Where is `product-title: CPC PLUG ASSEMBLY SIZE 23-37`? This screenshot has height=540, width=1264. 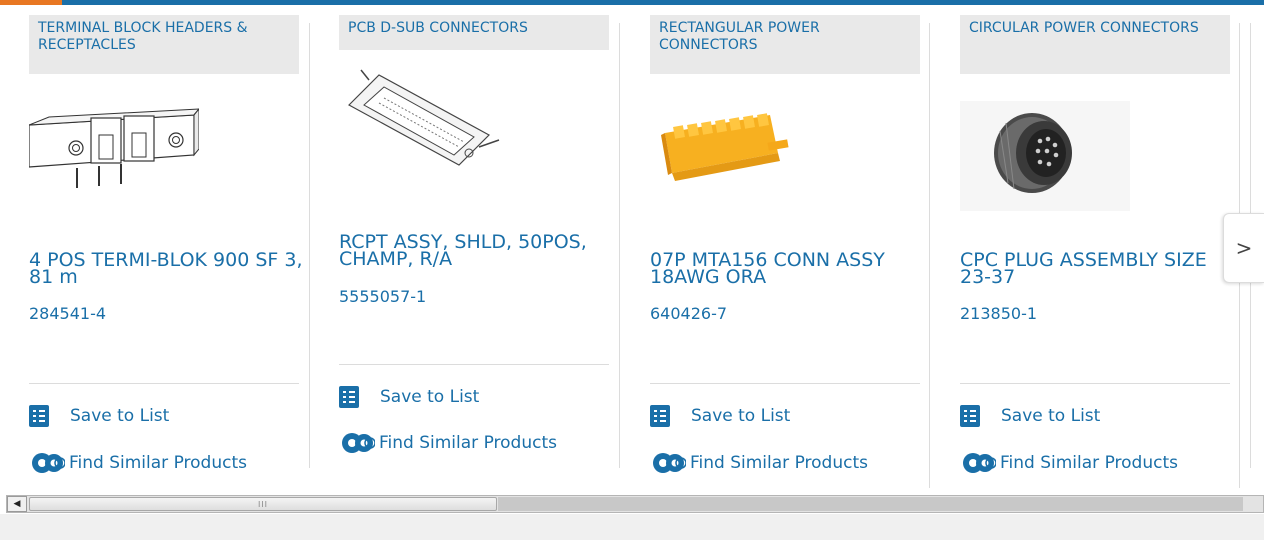
product-title: CPC PLUG ASSEMBLY SIZE 23-37 is located at coordinates (1097, 269).